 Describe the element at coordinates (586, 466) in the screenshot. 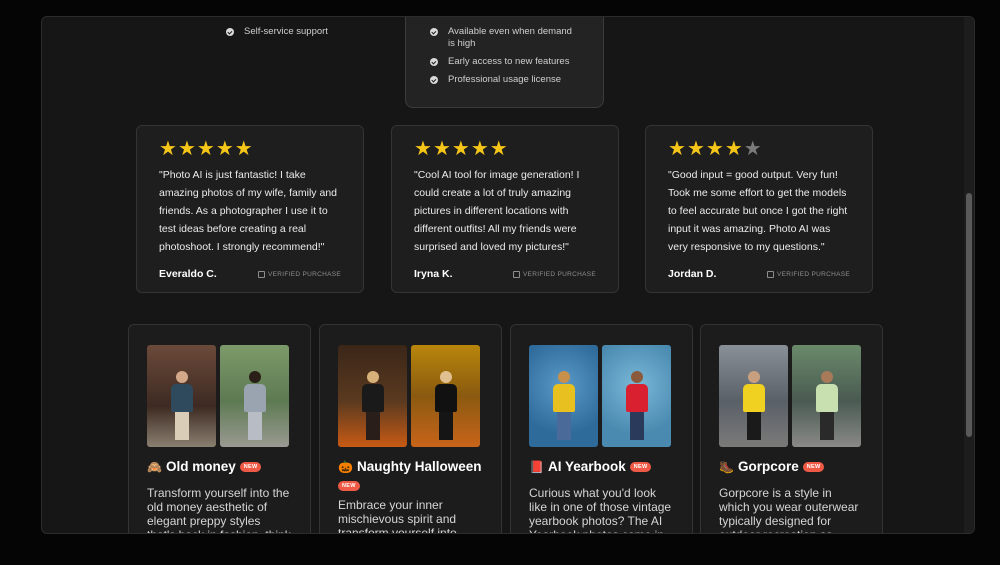

I see `style-title-text: AI Yearbook` at that location.